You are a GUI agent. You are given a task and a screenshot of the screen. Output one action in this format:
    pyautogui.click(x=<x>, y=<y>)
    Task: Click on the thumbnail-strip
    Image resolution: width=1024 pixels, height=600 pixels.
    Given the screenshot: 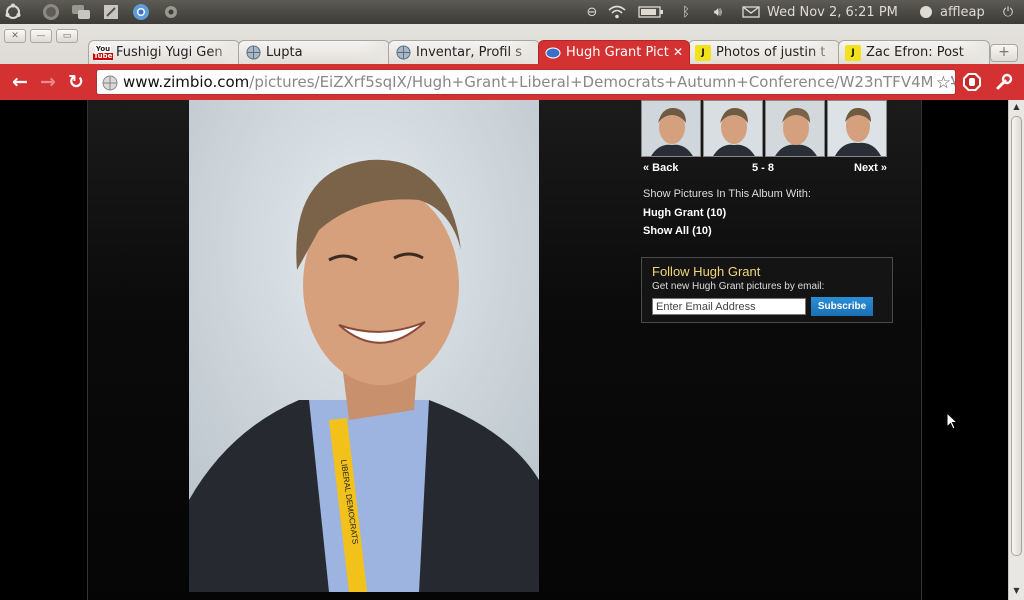 What is the action you would take?
    pyautogui.click(x=765, y=128)
    